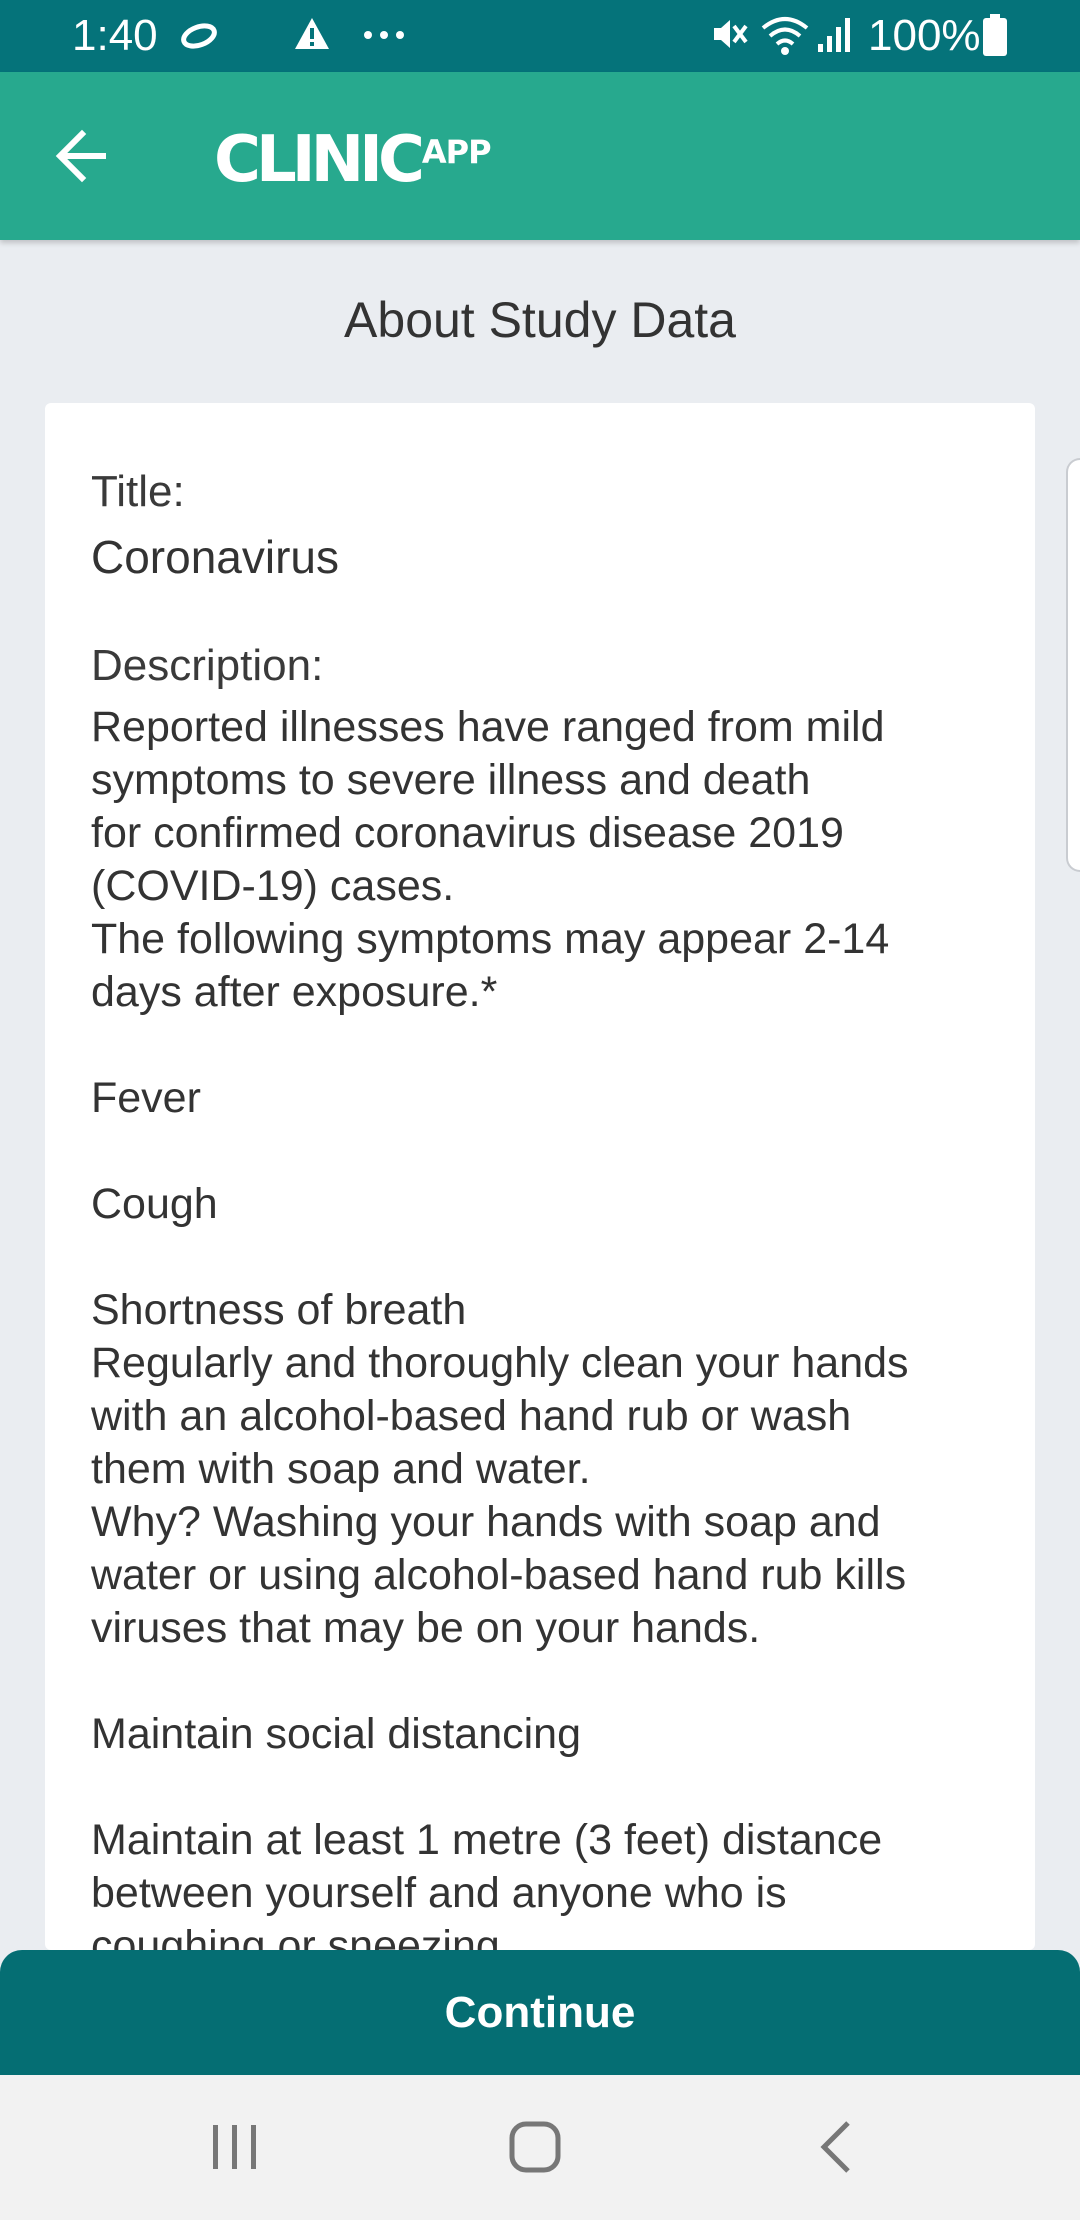 Image resolution: width=1080 pixels, height=2220 pixels. Describe the element at coordinates (207, 665) in the screenshot. I see `description-label: Description:` at that location.